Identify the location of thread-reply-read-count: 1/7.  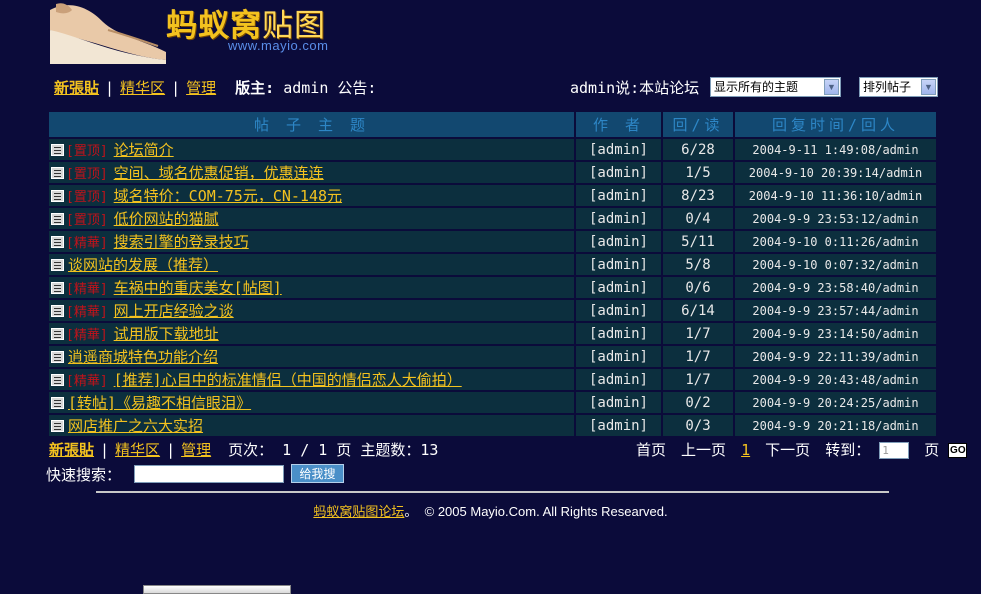
(698, 333).